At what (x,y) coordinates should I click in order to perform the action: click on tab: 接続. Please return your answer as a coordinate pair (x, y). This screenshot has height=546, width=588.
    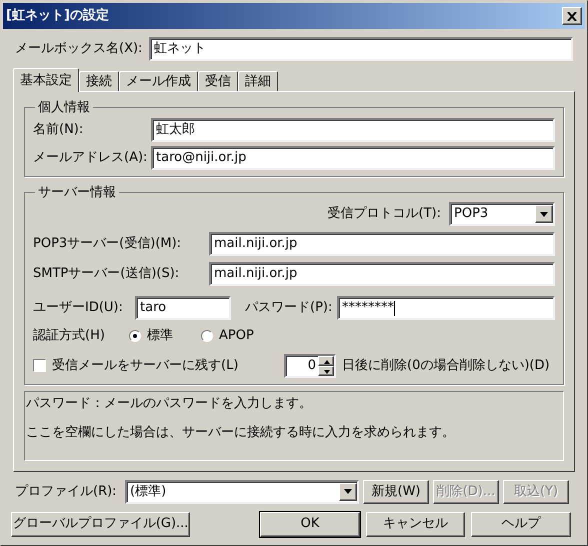
    Looking at the image, I should click on (99, 81).